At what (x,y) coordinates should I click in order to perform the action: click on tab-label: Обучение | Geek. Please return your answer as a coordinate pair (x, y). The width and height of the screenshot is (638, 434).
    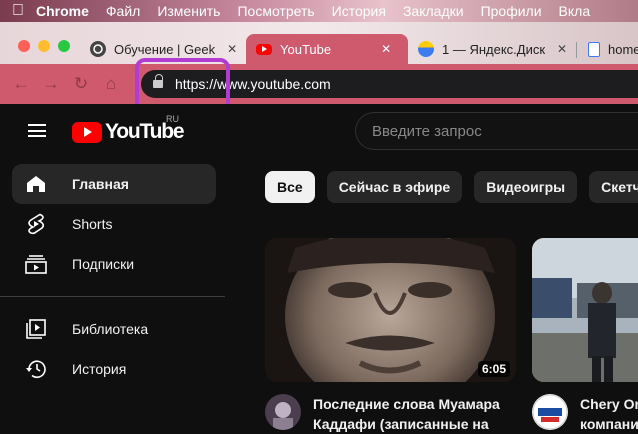
    Looking at the image, I should click on (165, 49).